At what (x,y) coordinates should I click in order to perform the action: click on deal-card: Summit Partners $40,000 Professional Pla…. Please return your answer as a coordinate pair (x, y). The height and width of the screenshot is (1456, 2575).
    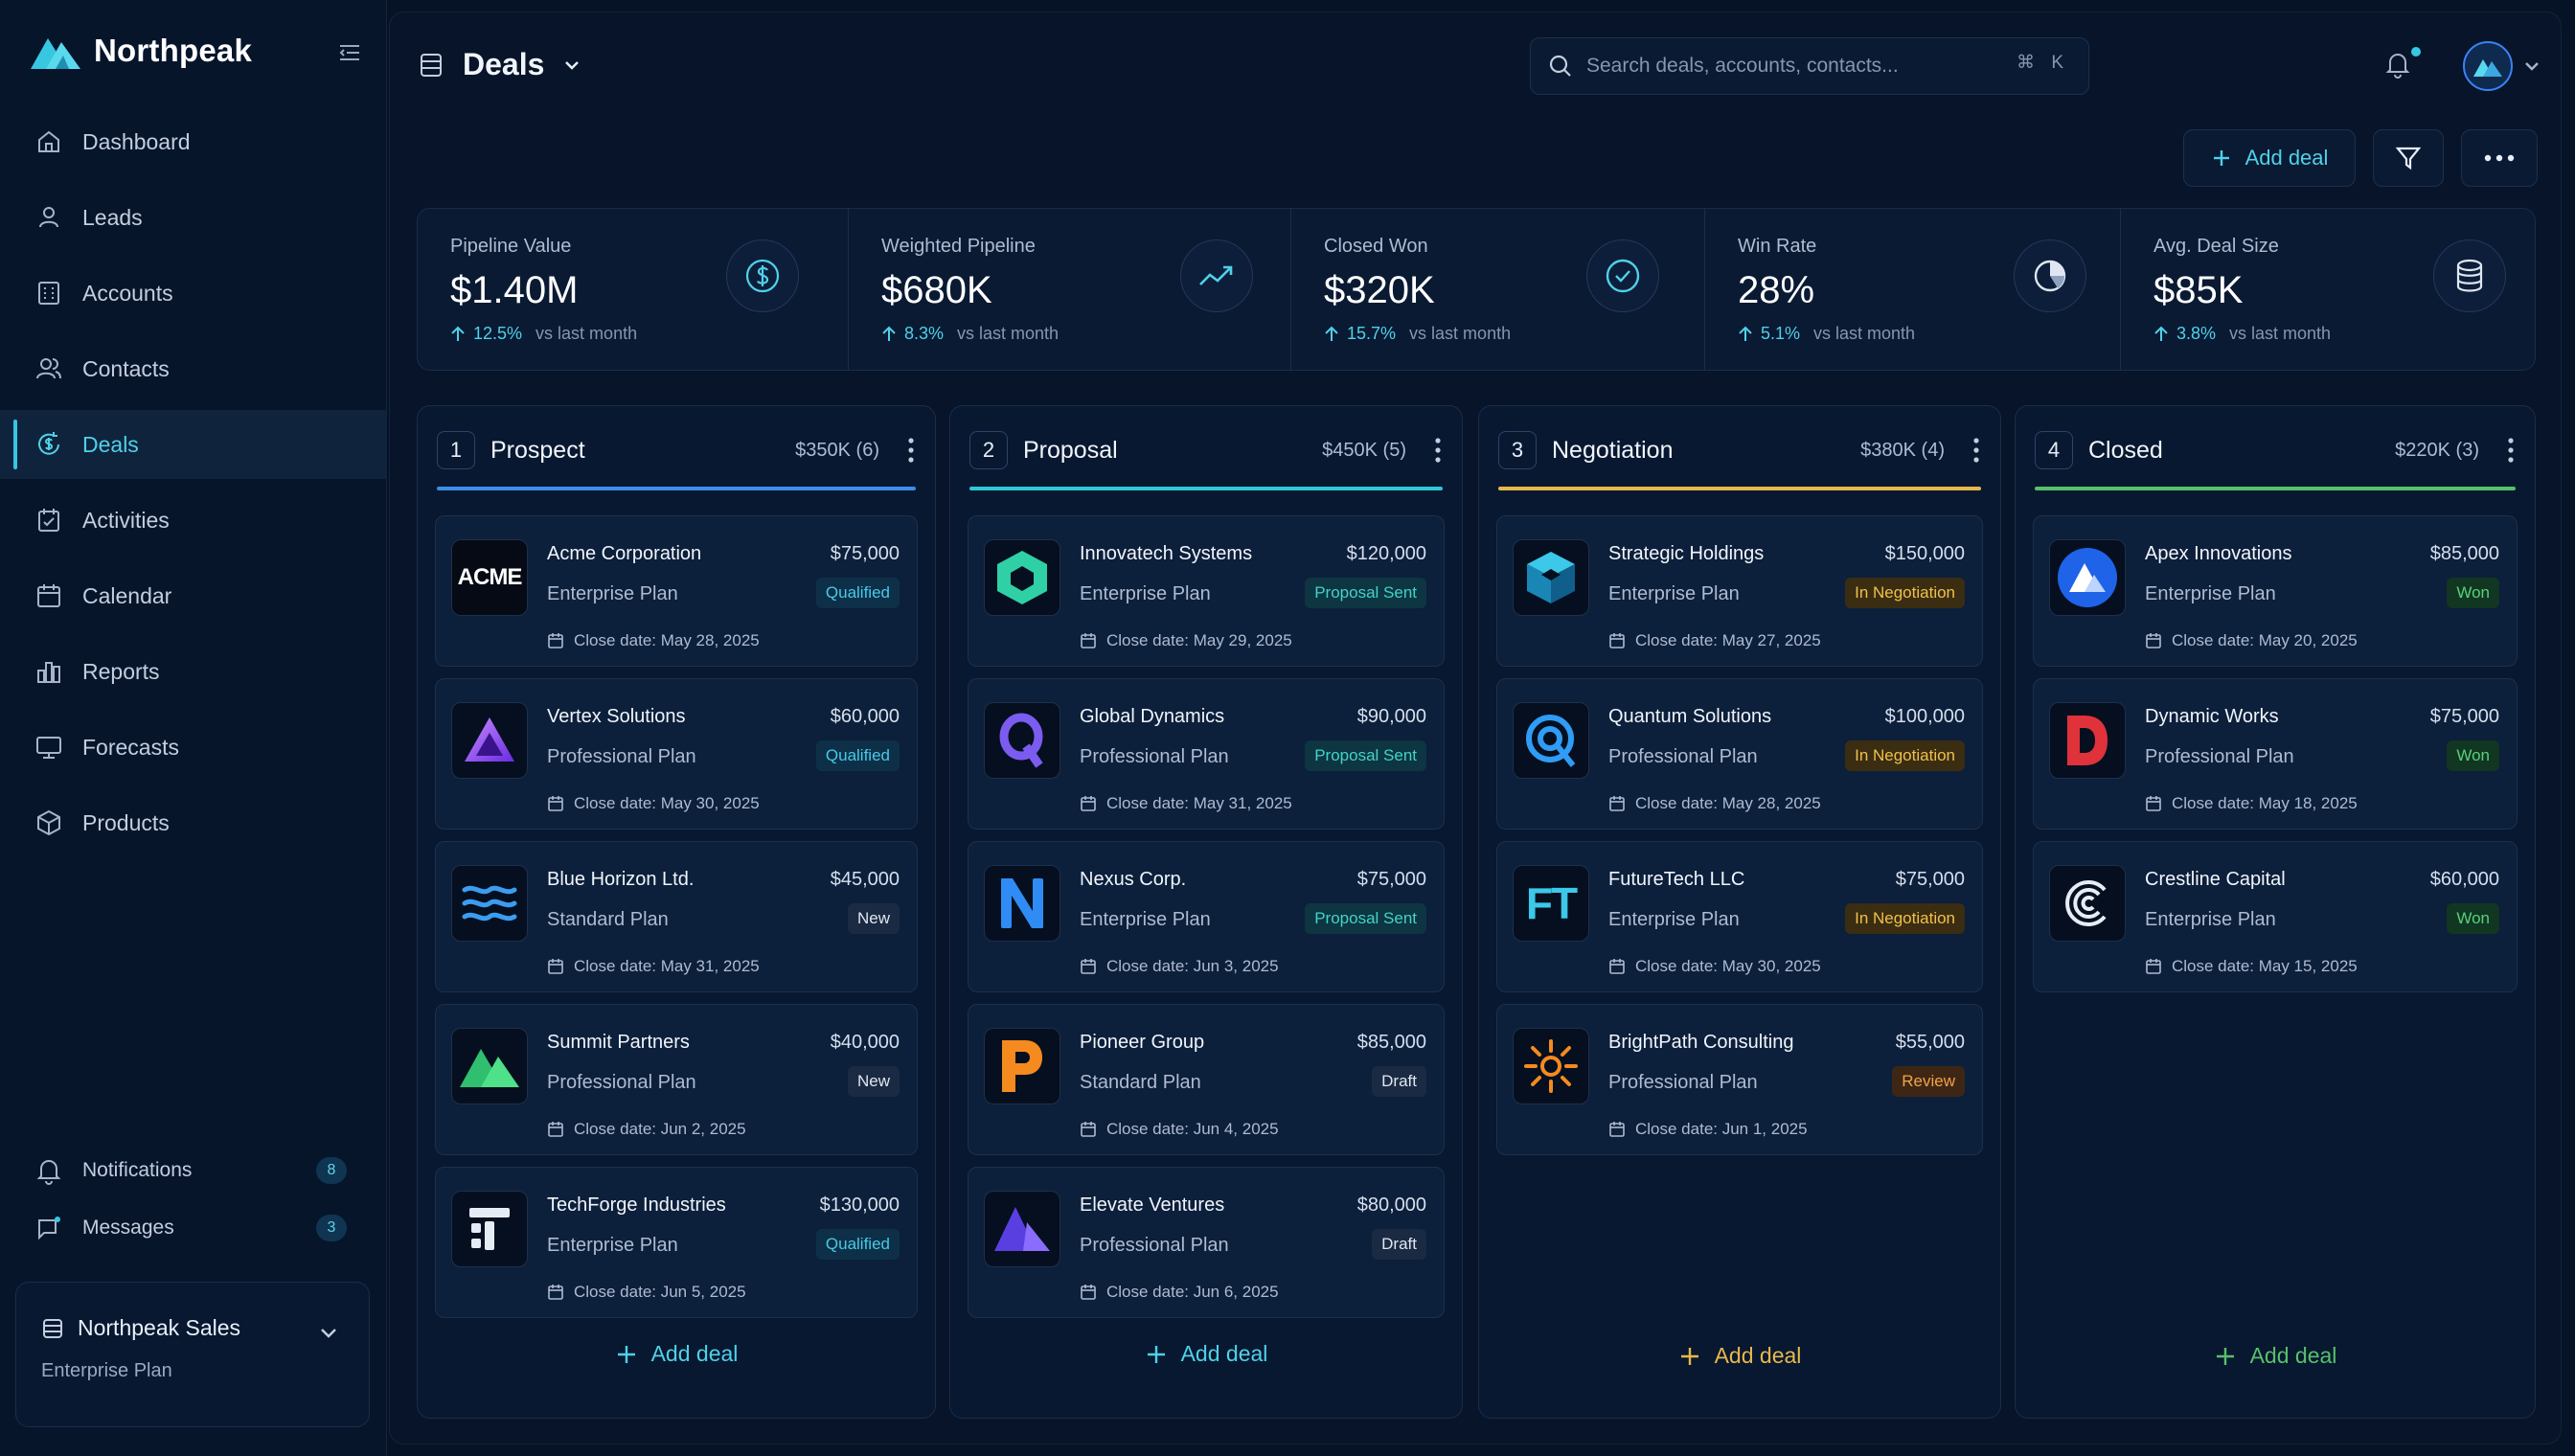
    Looking at the image, I should click on (676, 1079).